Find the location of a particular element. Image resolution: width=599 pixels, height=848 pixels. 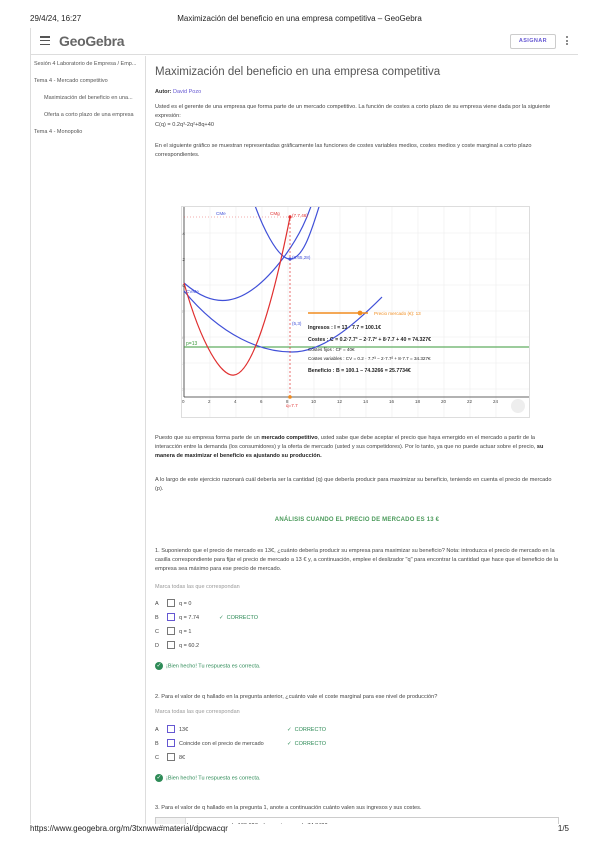

option-label: q = 7.74 is located at coordinates (189, 618).